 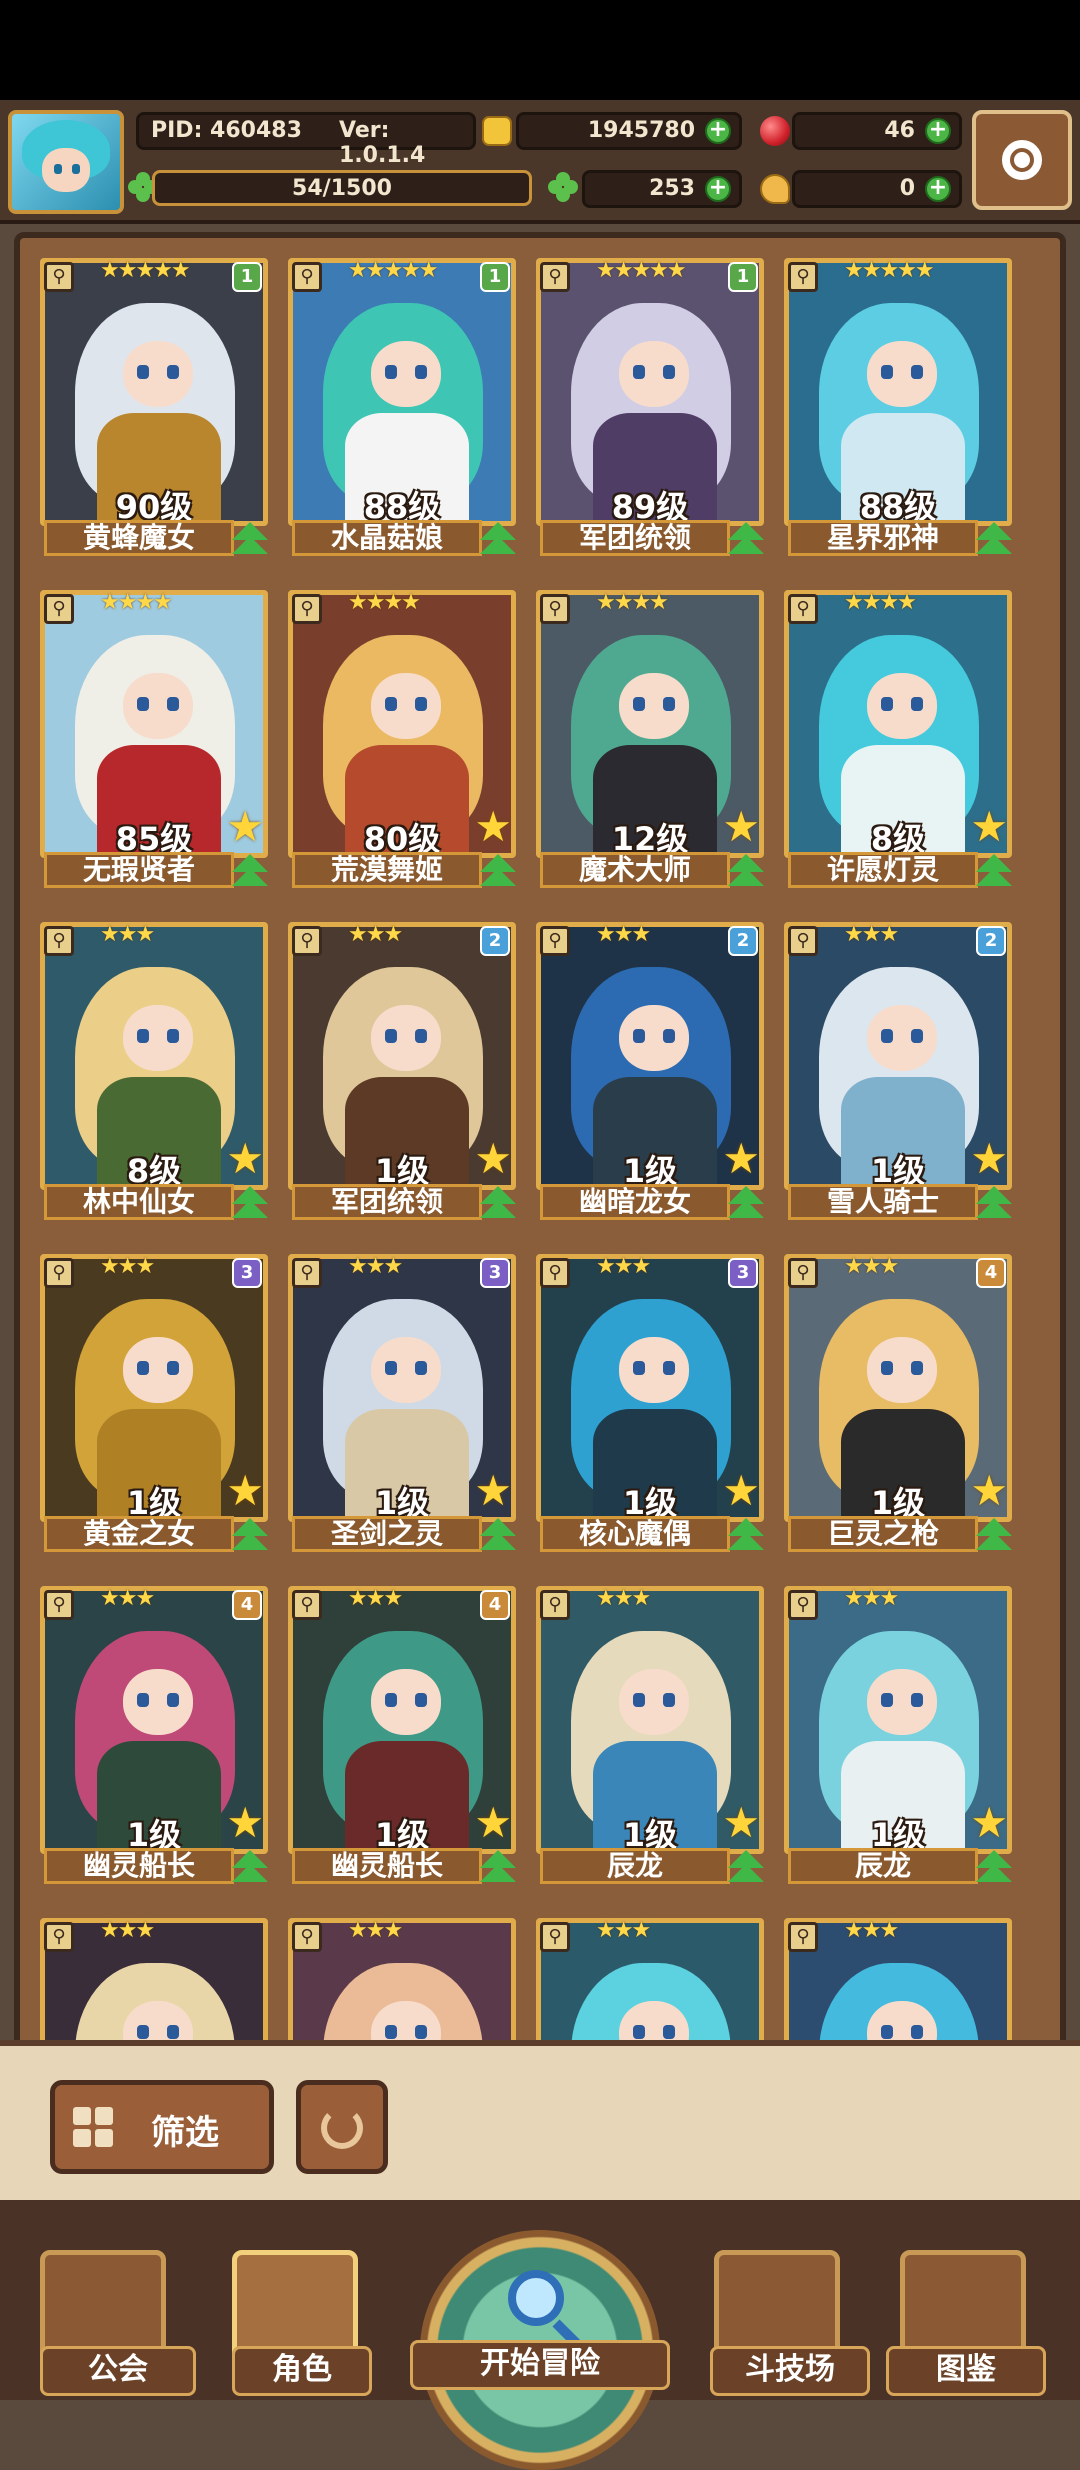 I want to click on character-card: ⚲ ★★★ 2 1级 ★ 军团统领, so click(x=402, y=1075).